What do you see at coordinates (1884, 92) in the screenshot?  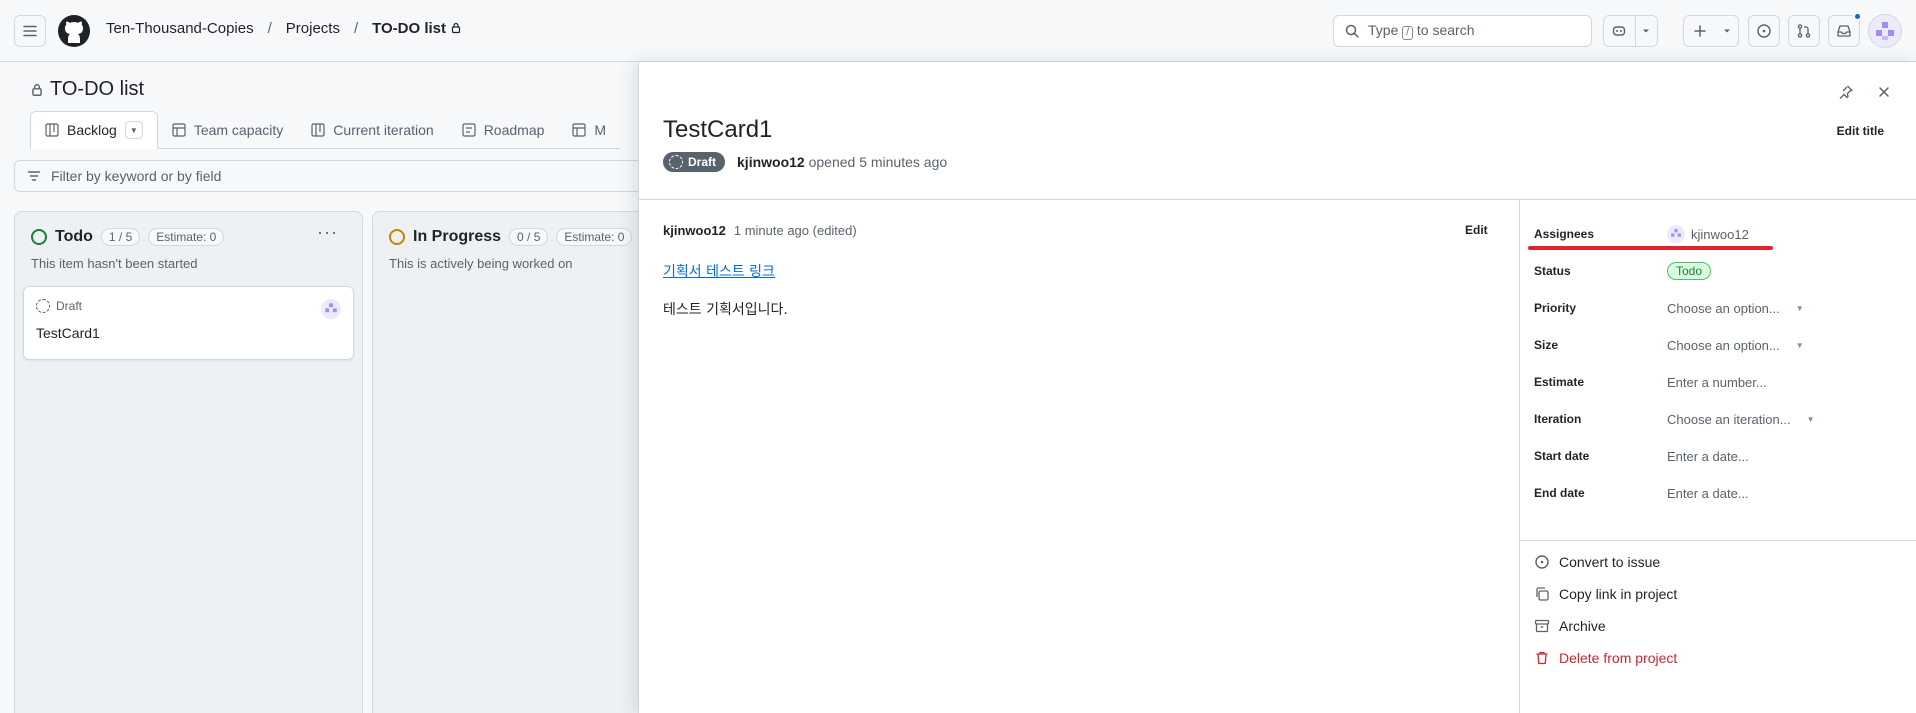 I see `close-icon` at bounding box center [1884, 92].